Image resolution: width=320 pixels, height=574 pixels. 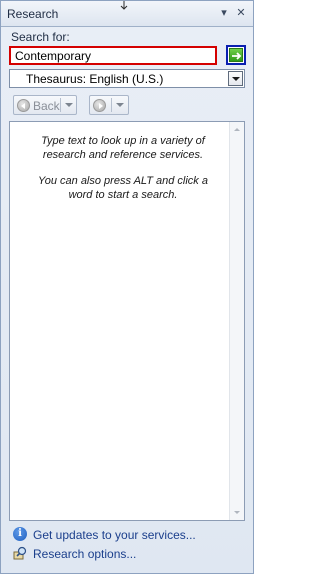 I want to click on back-label: Back, so click(x=46, y=106).